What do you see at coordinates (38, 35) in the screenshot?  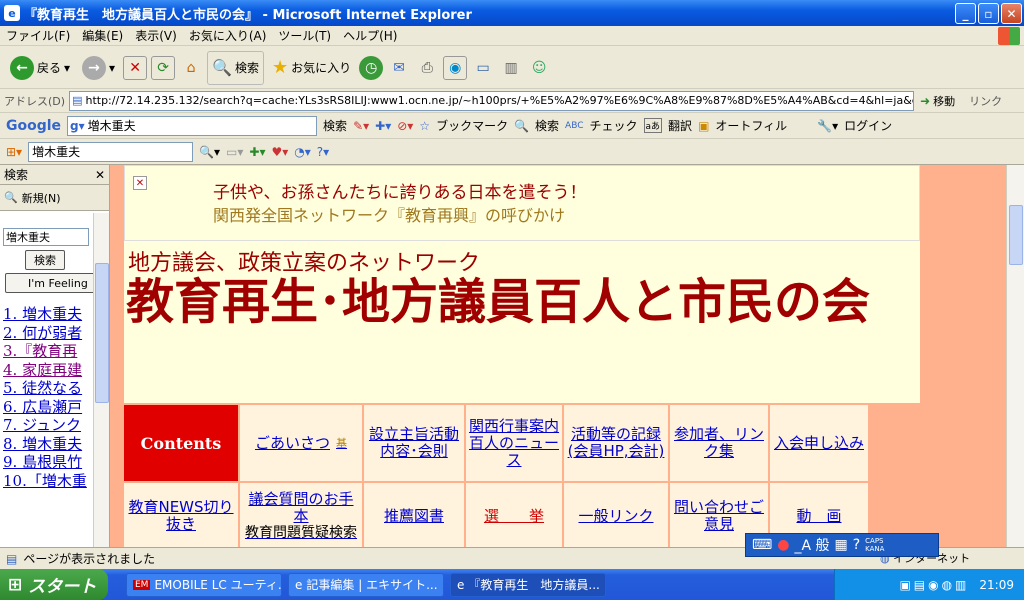 I see `menu-file: ファイル(F)` at bounding box center [38, 35].